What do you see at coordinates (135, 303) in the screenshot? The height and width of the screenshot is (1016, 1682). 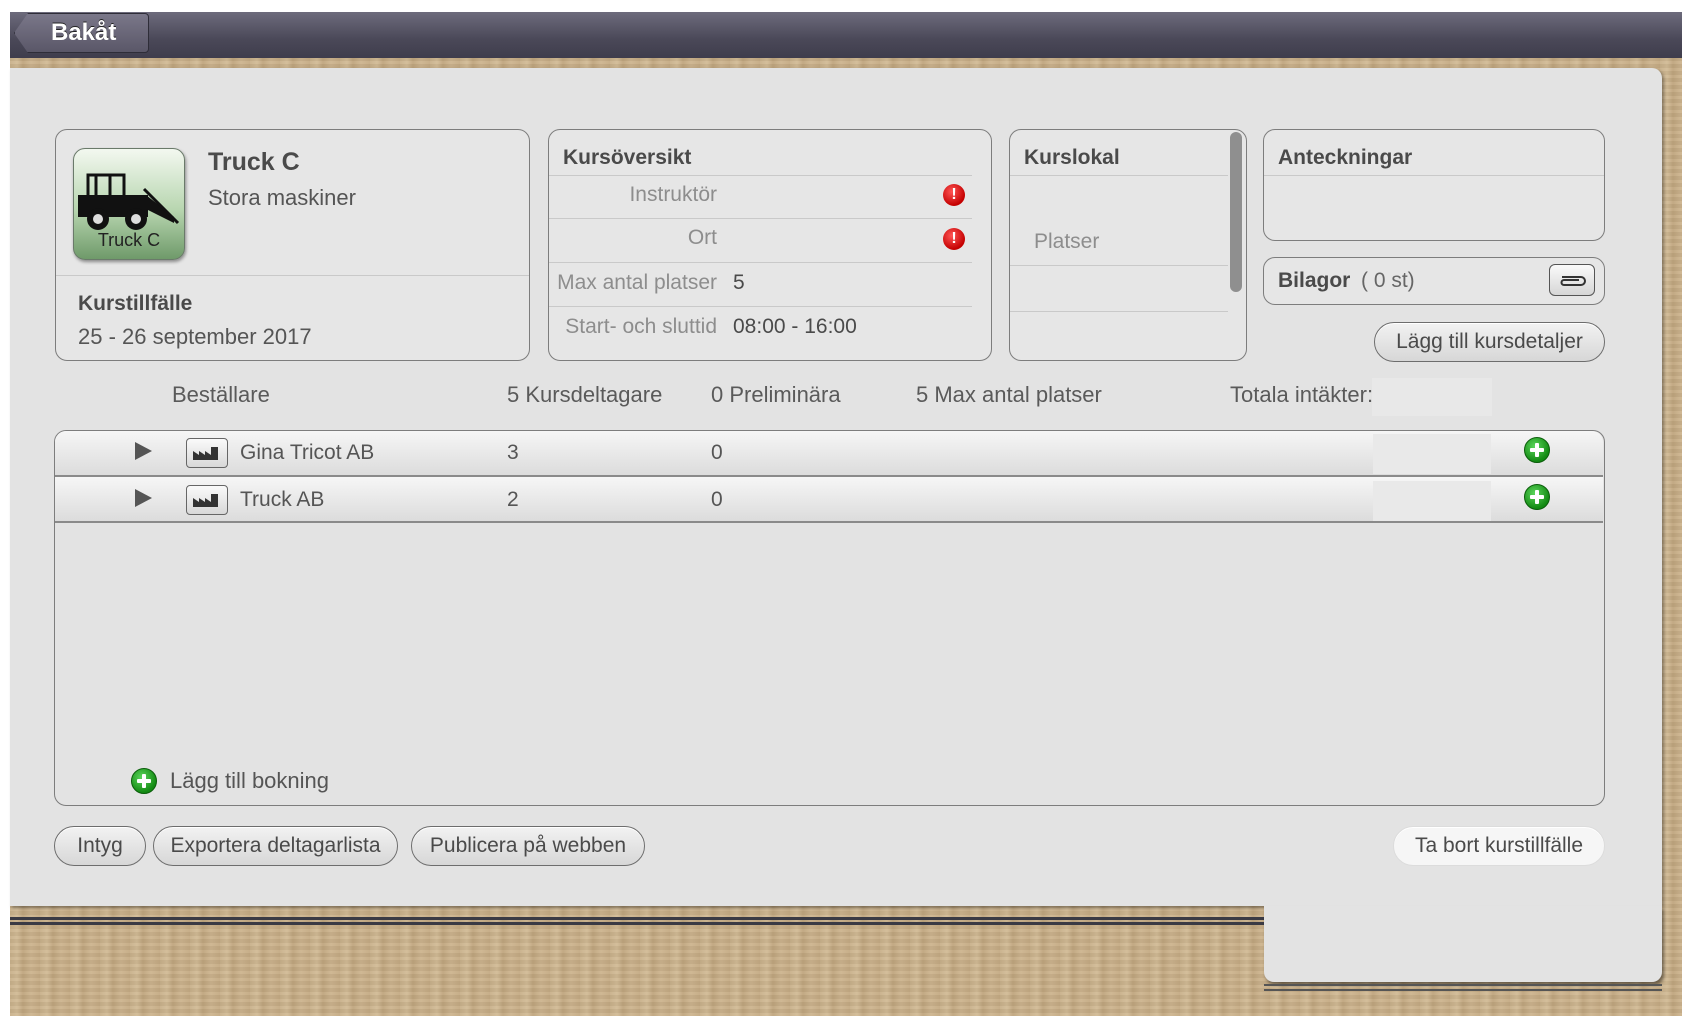 I see `occasion-label: Kurstillfälle` at bounding box center [135, 303].